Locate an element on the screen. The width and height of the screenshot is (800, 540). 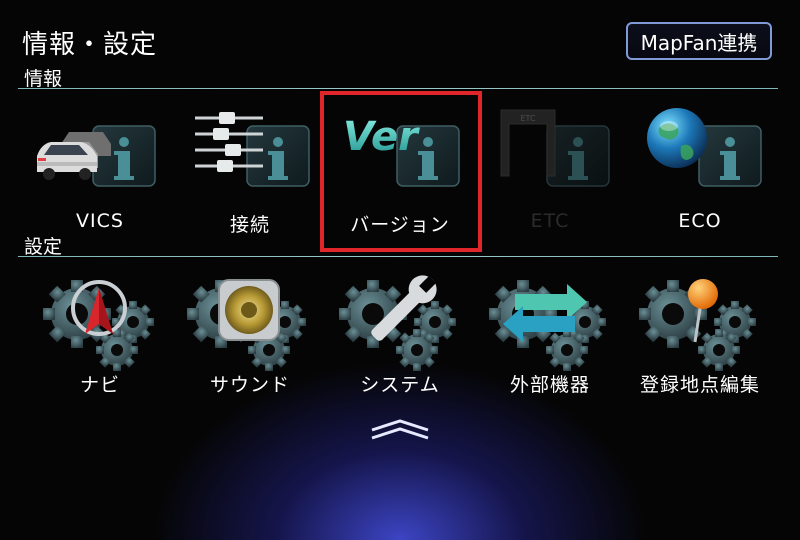
registered-points-label: 登録地点編集 is located at coordinates (699, 385).